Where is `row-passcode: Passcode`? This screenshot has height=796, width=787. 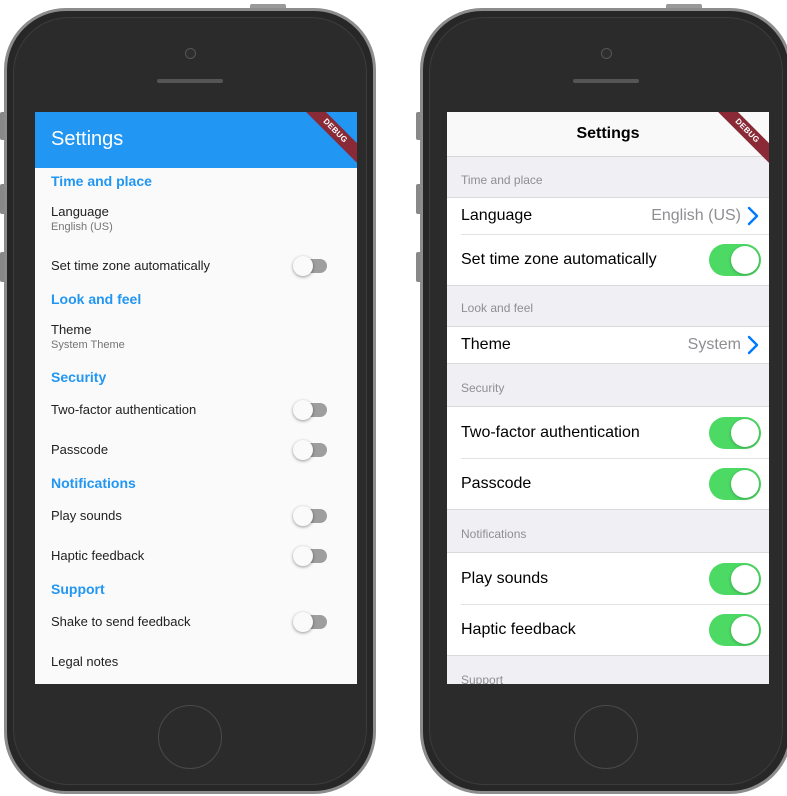 row-passcode: Passcode is located at coordinates (608, 483).